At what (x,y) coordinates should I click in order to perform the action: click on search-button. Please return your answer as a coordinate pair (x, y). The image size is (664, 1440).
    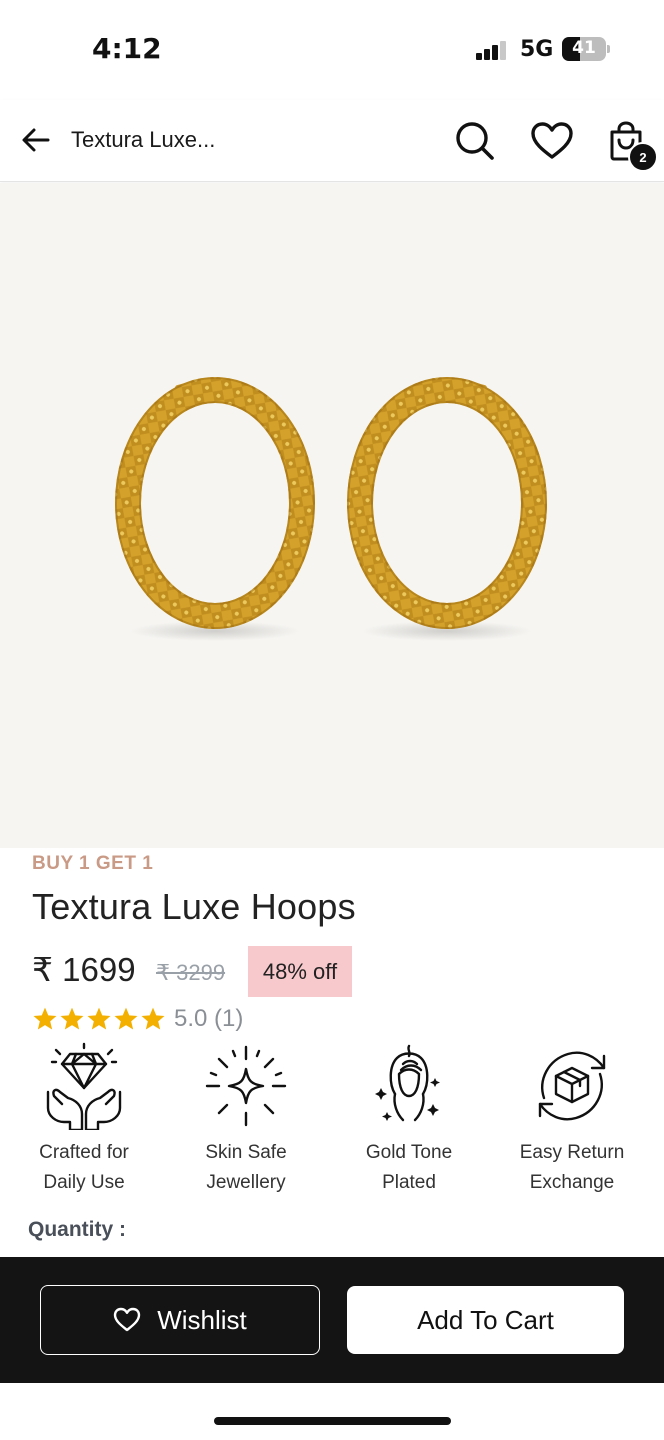
    Looking at the image, I should click on (475, 141).